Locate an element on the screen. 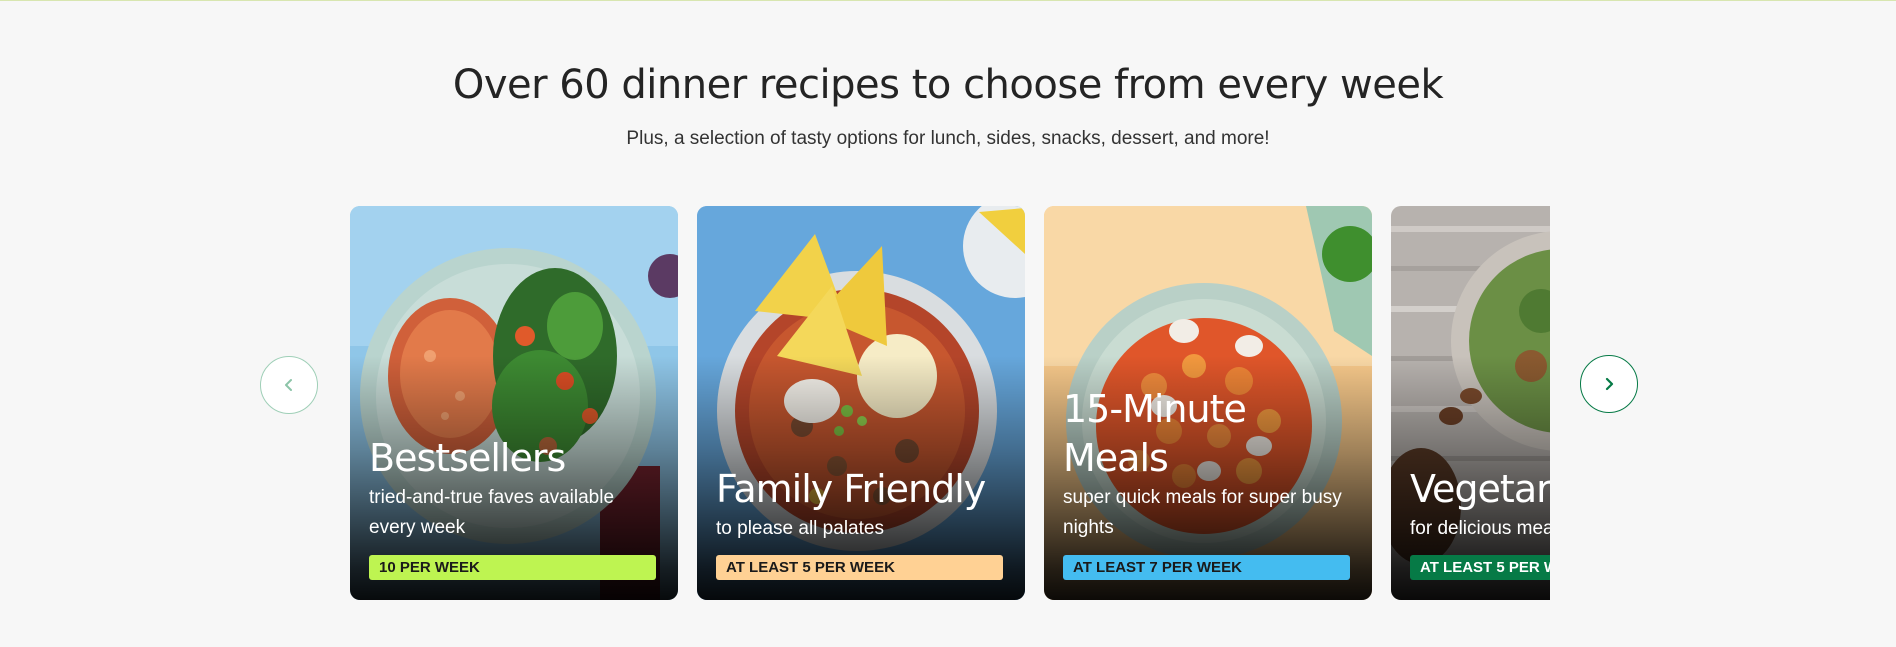 Image resolution: width=1896 pixels, height=647 pixels. card-badge: AT LEAST 7 PER WEEK is located at coordinates (1206, 567).